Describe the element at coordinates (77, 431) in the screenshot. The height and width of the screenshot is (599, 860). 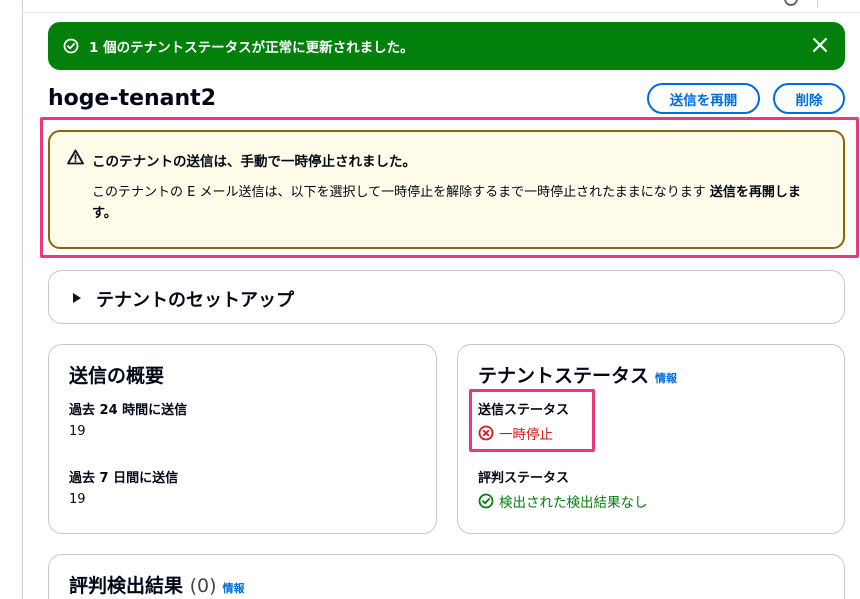
I see `last24-value: 19` at that location.